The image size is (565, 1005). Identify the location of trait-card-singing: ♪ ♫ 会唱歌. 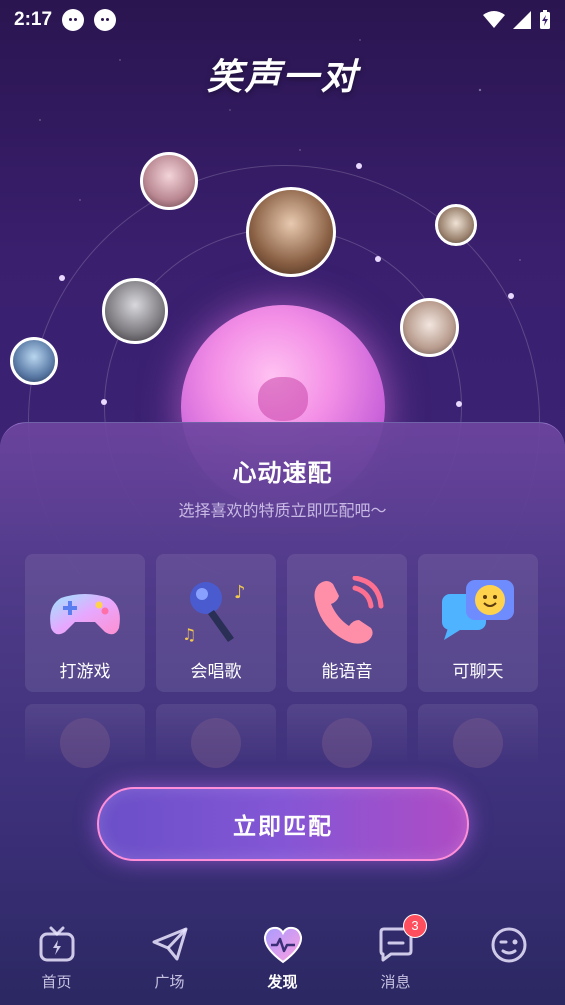
(216, 623).